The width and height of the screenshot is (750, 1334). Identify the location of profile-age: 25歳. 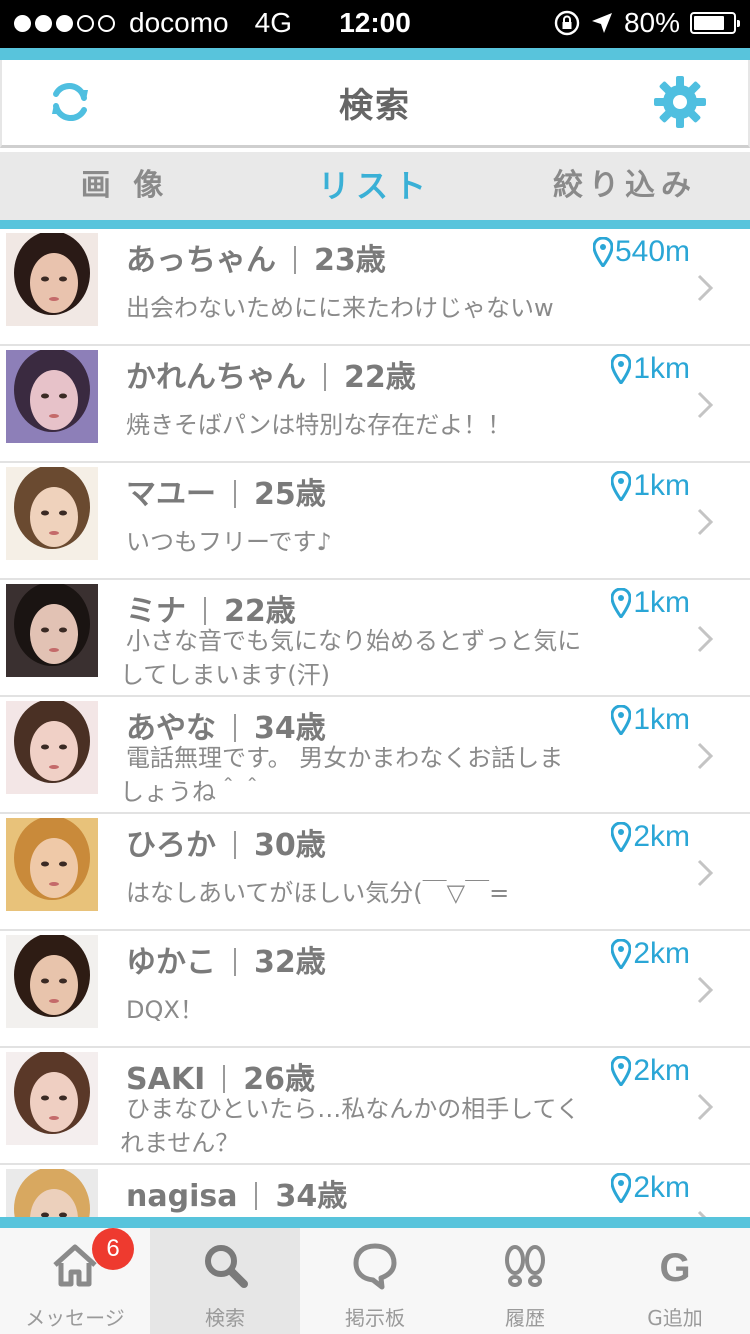
(290, 494).